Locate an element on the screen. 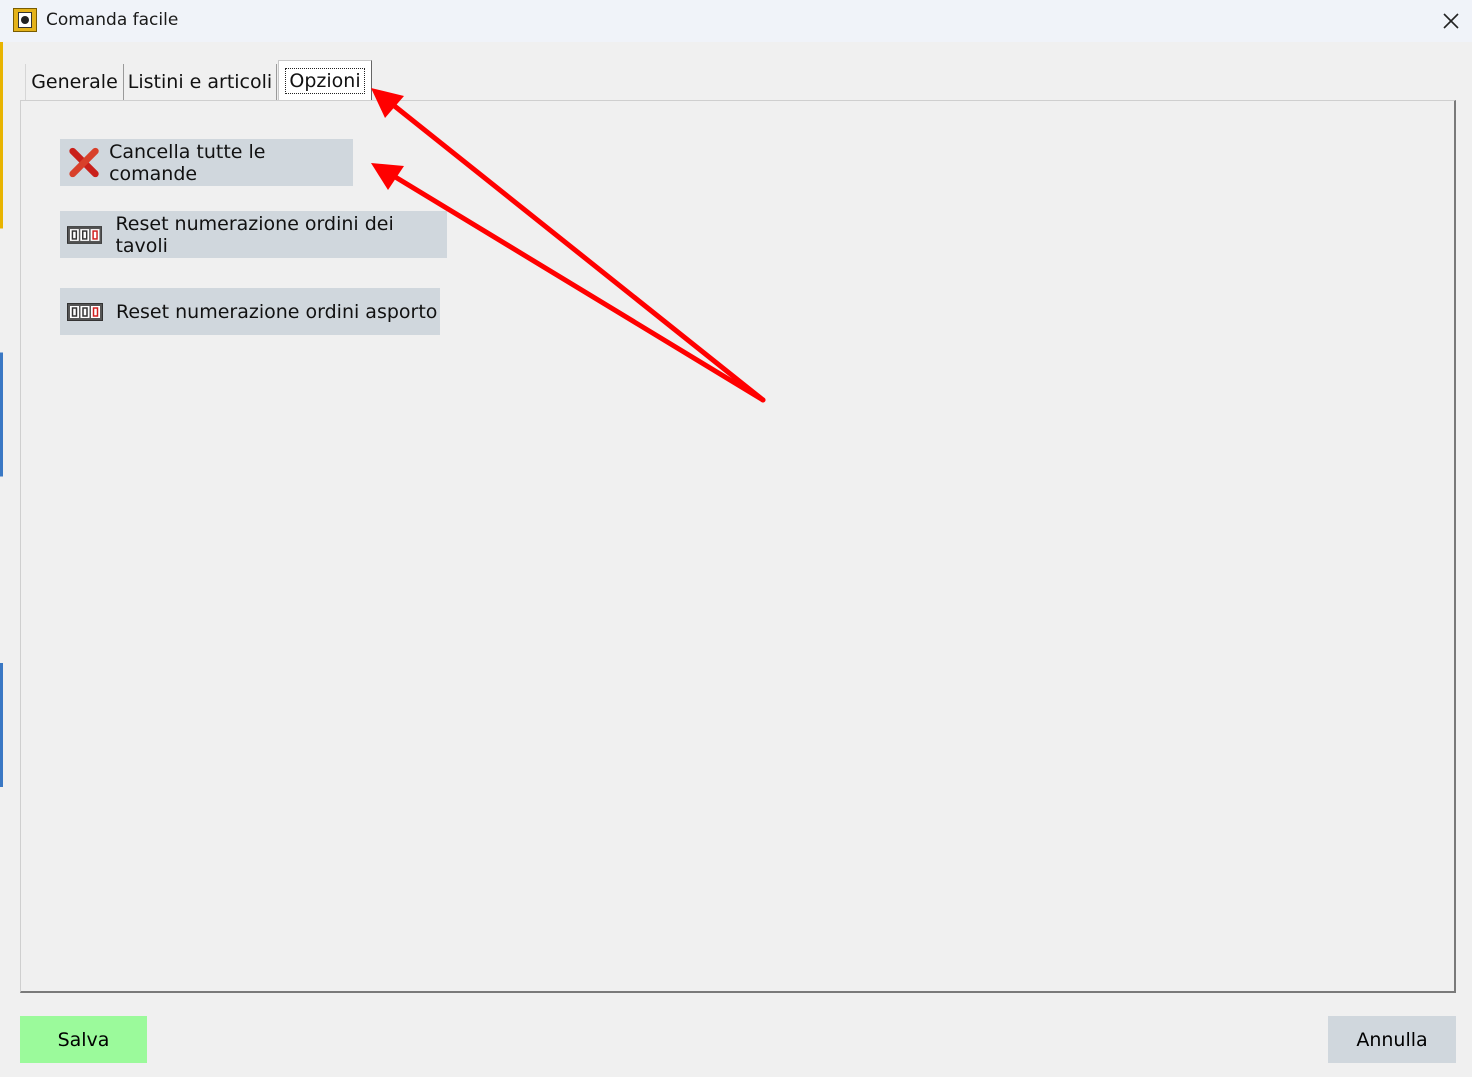 The height and width of the screenshot is (1077, 1472). app-logo-icon is located at coordinates (25, 20).